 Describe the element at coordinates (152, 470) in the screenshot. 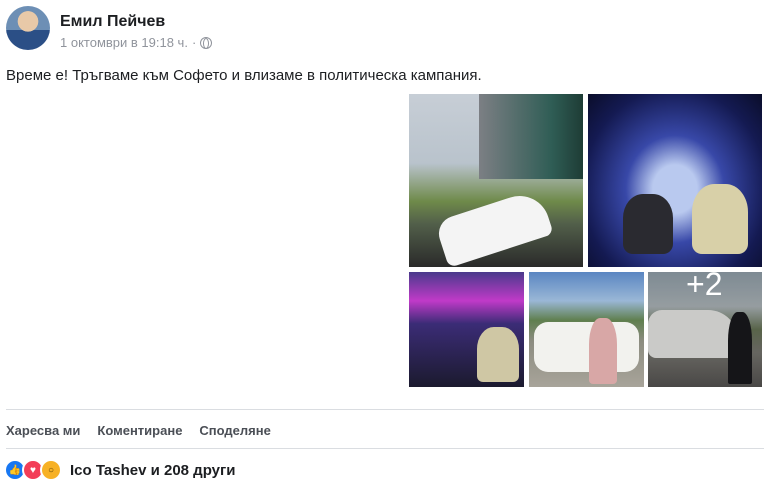

I see `reactions-text: Ico Tashev и 208 други` at that location.